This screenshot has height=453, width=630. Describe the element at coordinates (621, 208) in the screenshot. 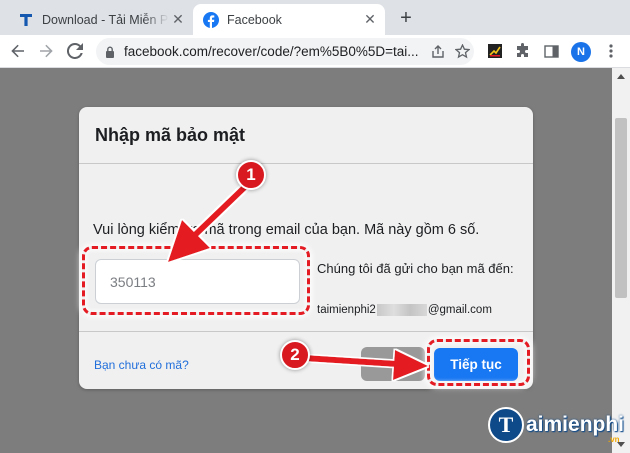

I see `scroll-thumb` at that location.